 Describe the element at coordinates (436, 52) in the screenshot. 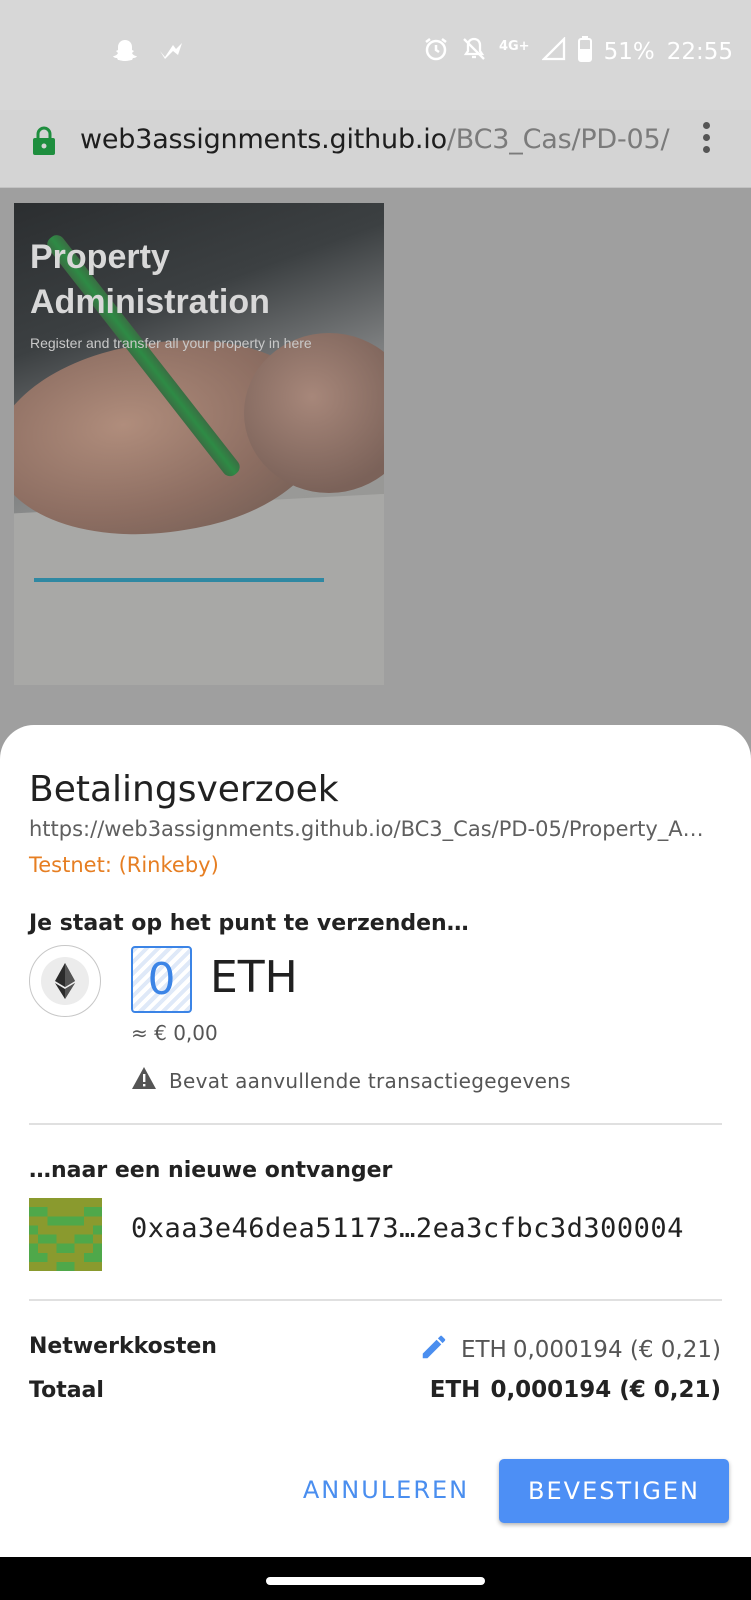

I see `alarm-icon` at that location.